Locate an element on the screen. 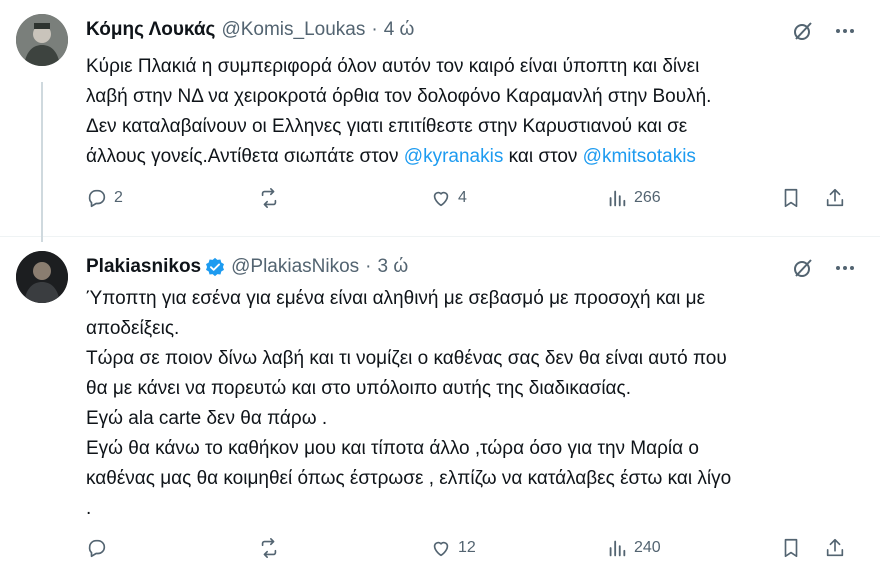 The width and height of the screenshot is (880, 582). reply-count: 2 is located at coordinates (118, 197).